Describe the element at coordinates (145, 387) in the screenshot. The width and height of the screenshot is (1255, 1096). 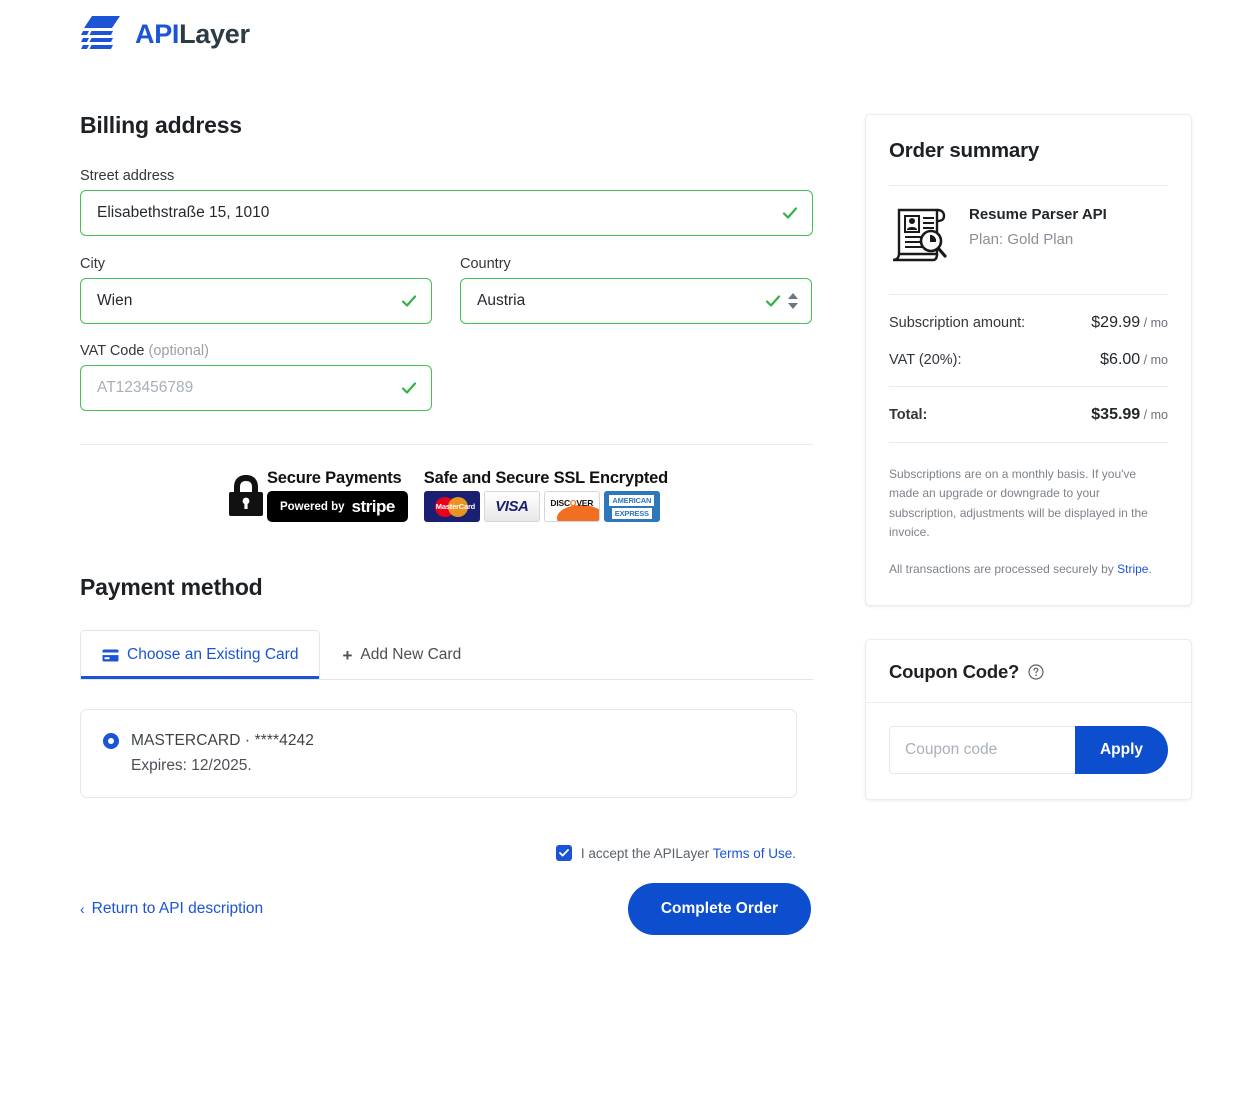
I see `vat-code-placeholder: AT123456789` at that location.